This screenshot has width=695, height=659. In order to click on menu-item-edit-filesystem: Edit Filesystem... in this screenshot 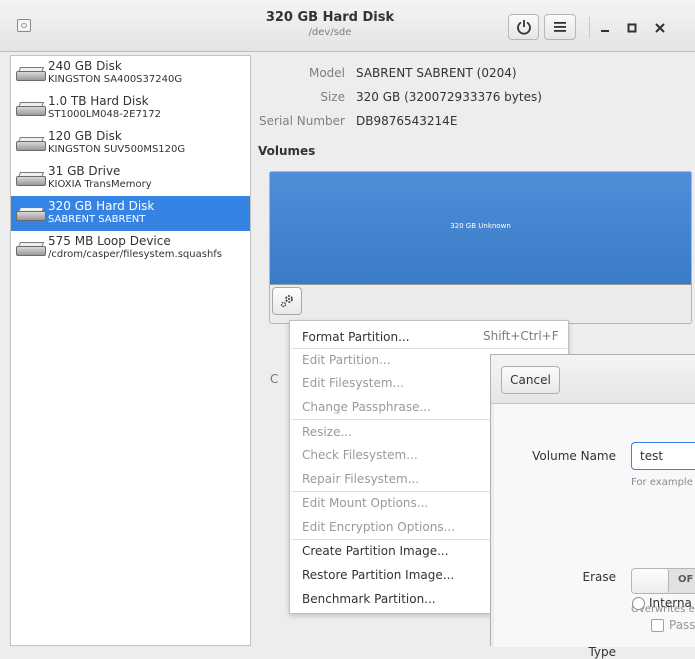, I will do `click(353, 383)`.